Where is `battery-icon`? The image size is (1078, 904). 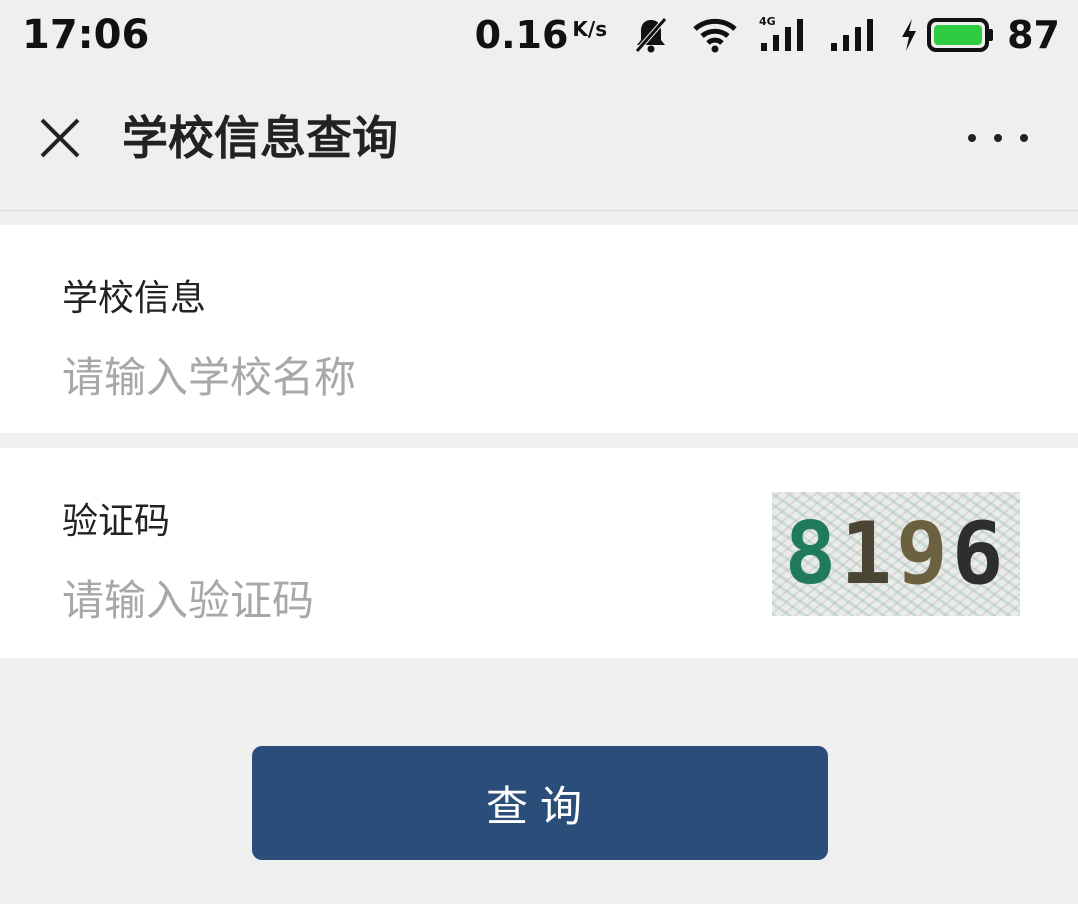 battery-icon is located at coordinates (961, 35).